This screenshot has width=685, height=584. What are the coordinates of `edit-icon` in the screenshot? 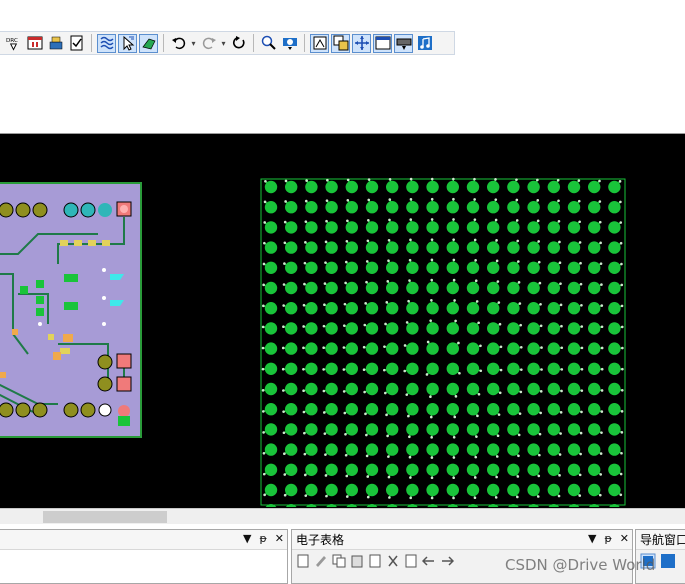 It's located at (321, 561).